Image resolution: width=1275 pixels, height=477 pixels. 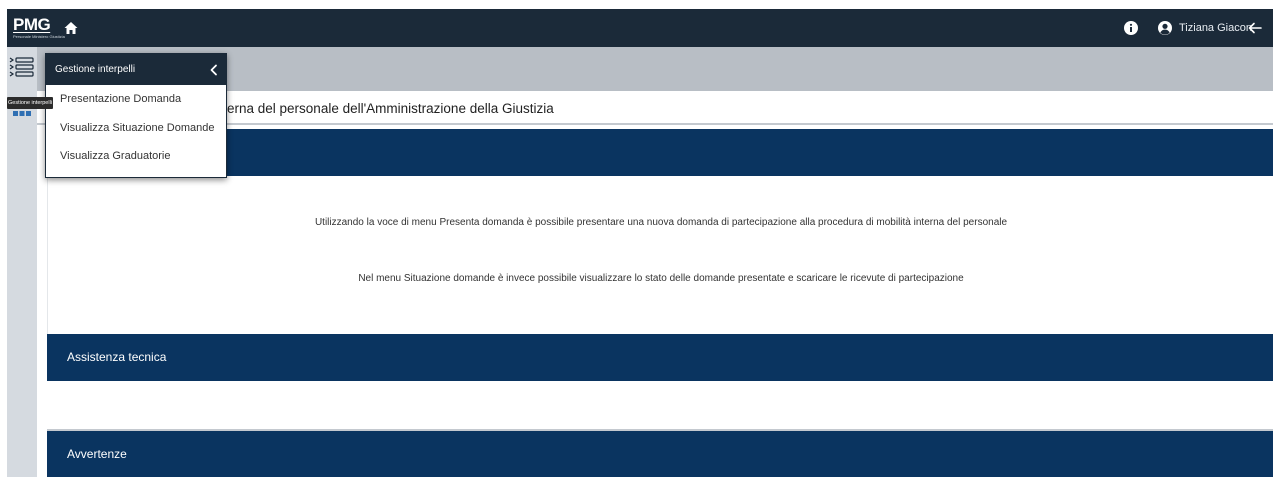 I want to click on sidebar-tooltip: Gestione interpelli, so click(x=30, y=103).